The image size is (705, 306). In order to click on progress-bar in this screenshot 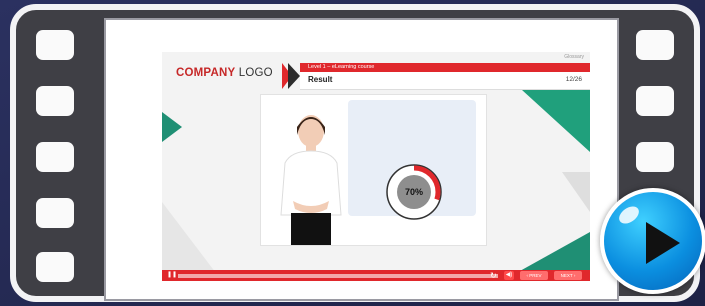, I will do `click(338, 276)`.